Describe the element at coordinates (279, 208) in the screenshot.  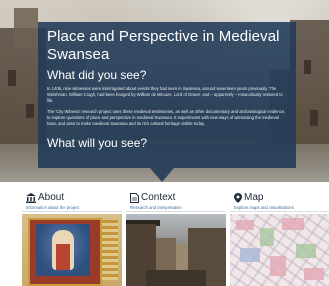
I see `card-subtitle: Explore maps and visualizations` at that location.